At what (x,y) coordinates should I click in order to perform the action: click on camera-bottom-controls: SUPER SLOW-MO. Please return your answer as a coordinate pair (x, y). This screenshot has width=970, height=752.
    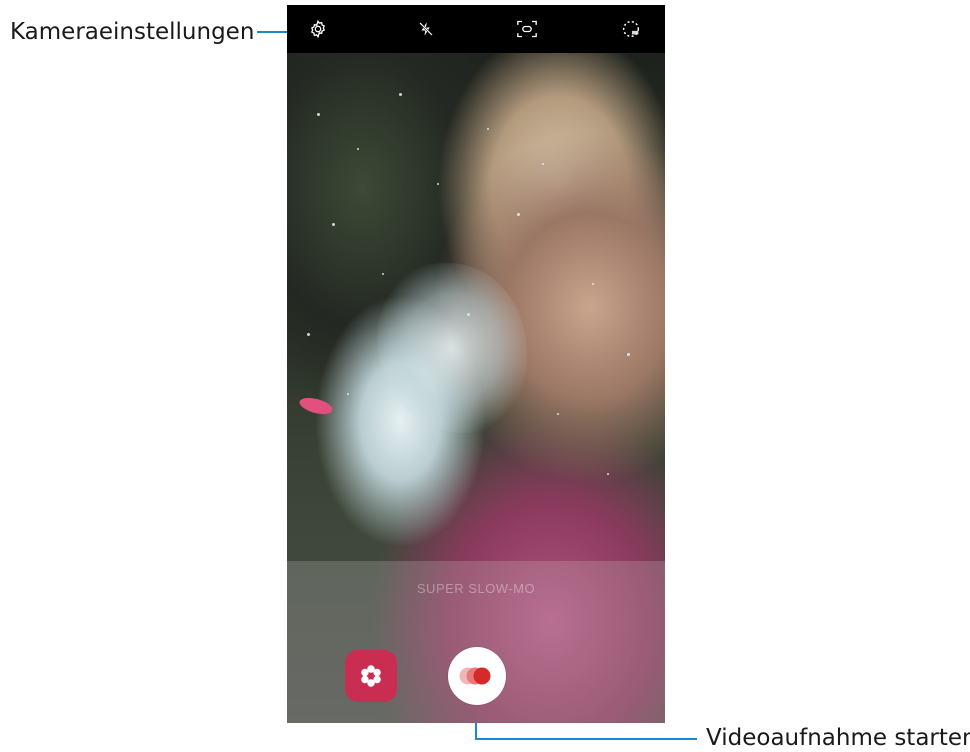
    Looking at the image, I should click on (476, 642).